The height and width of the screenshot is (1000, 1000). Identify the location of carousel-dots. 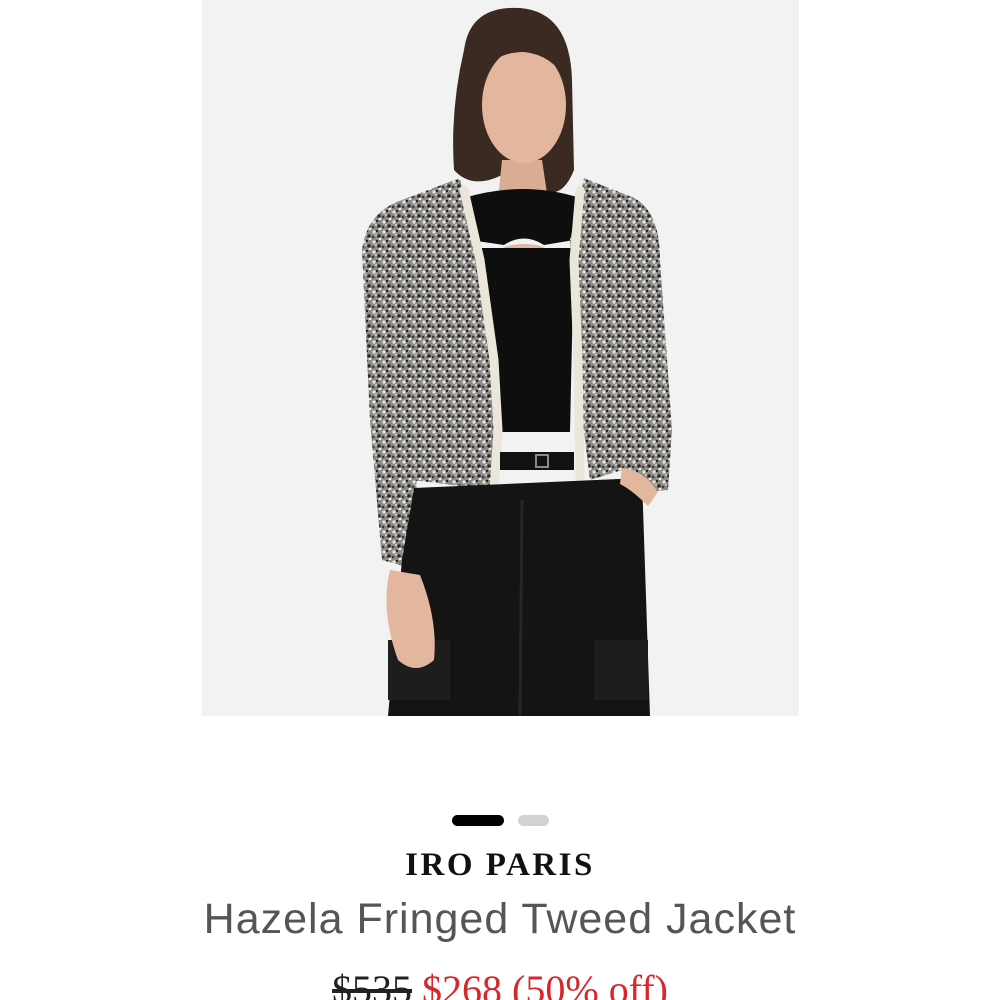
(500, 821).